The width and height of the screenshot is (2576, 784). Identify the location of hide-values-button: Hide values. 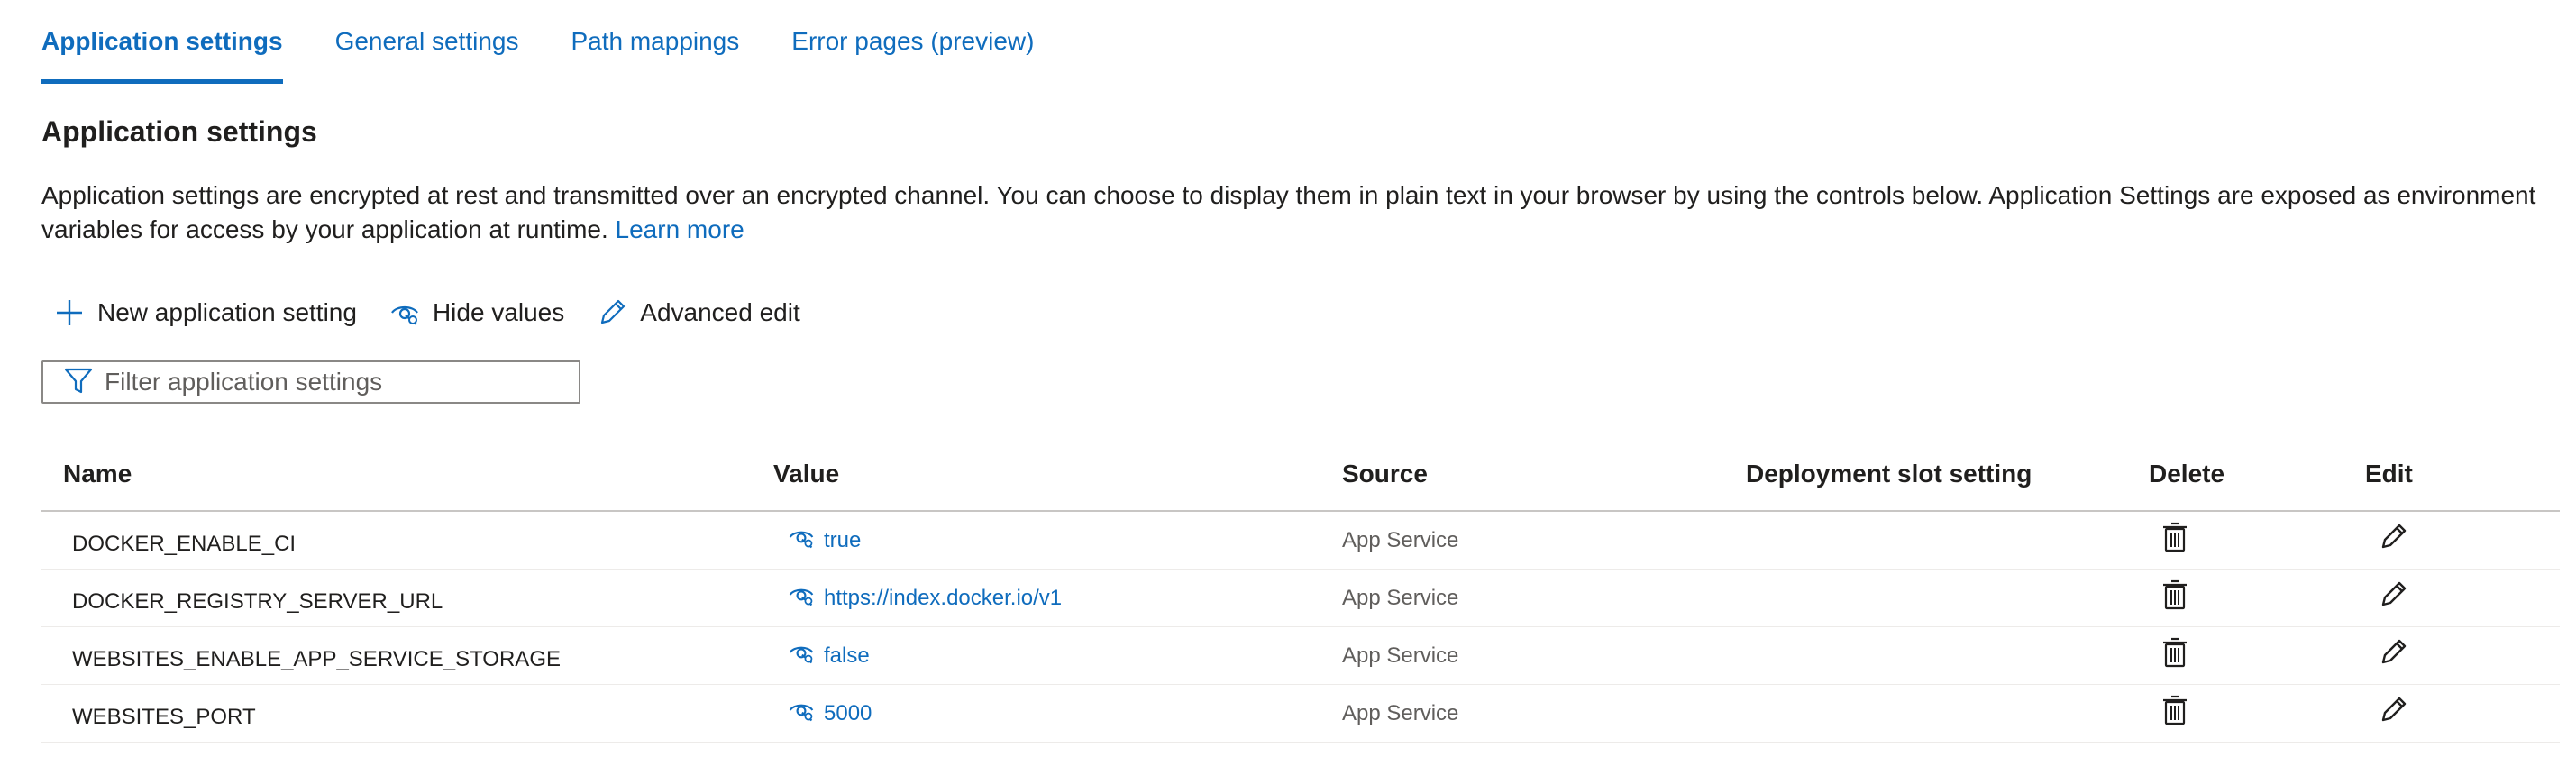
(476, 312).